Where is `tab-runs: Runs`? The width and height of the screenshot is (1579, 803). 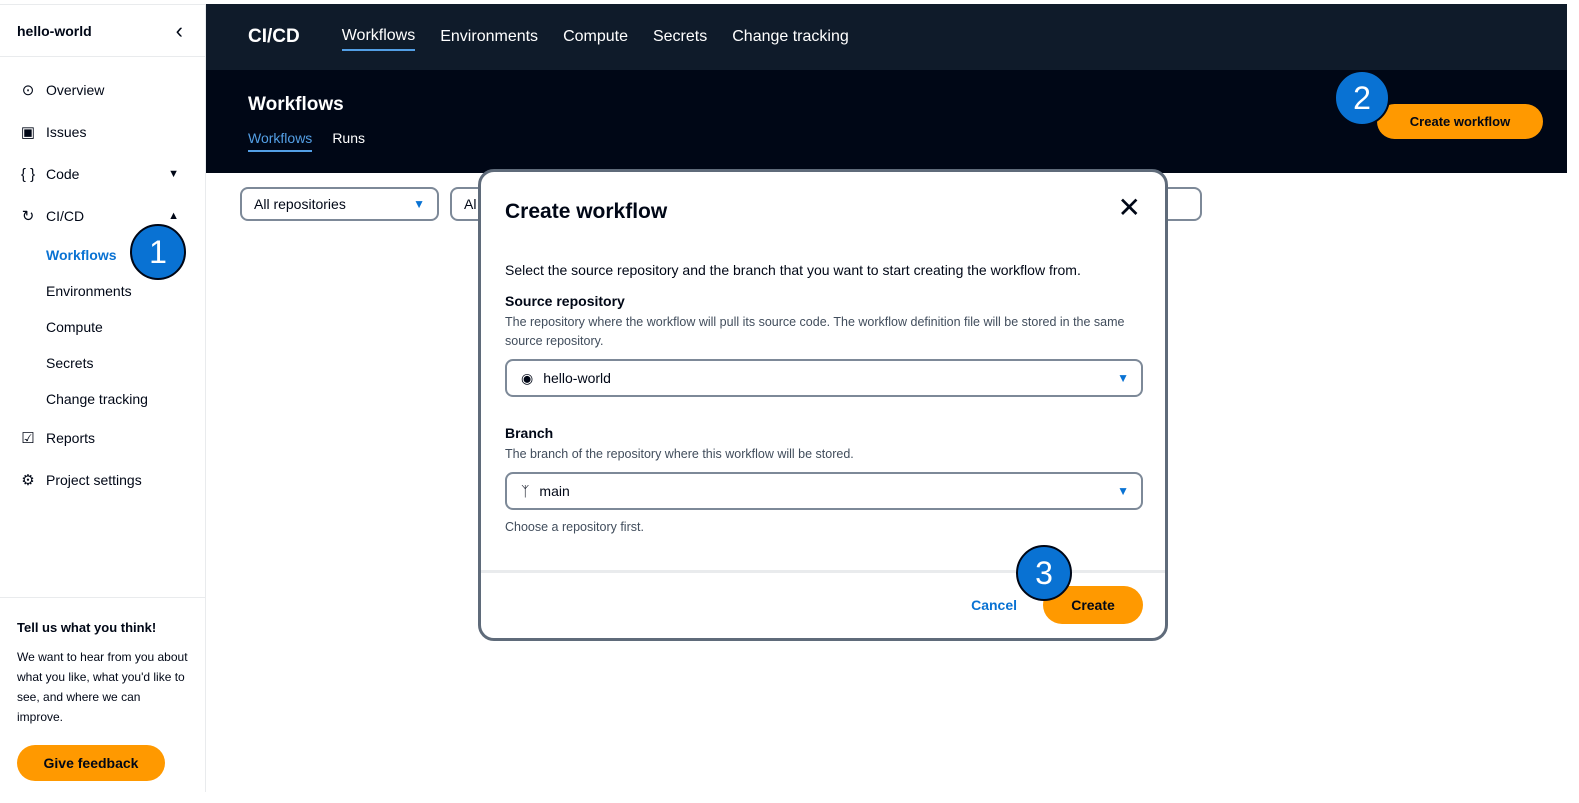
tab-runs: Runs is located at coordinates (348, 141).